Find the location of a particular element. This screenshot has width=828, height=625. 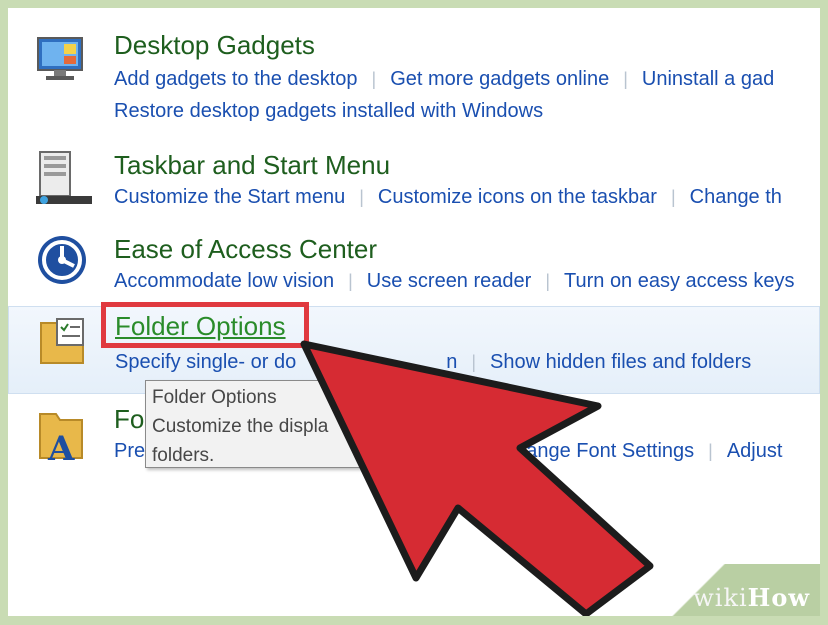

watermark-text: wikiHow is located at coordinates (751, 597).